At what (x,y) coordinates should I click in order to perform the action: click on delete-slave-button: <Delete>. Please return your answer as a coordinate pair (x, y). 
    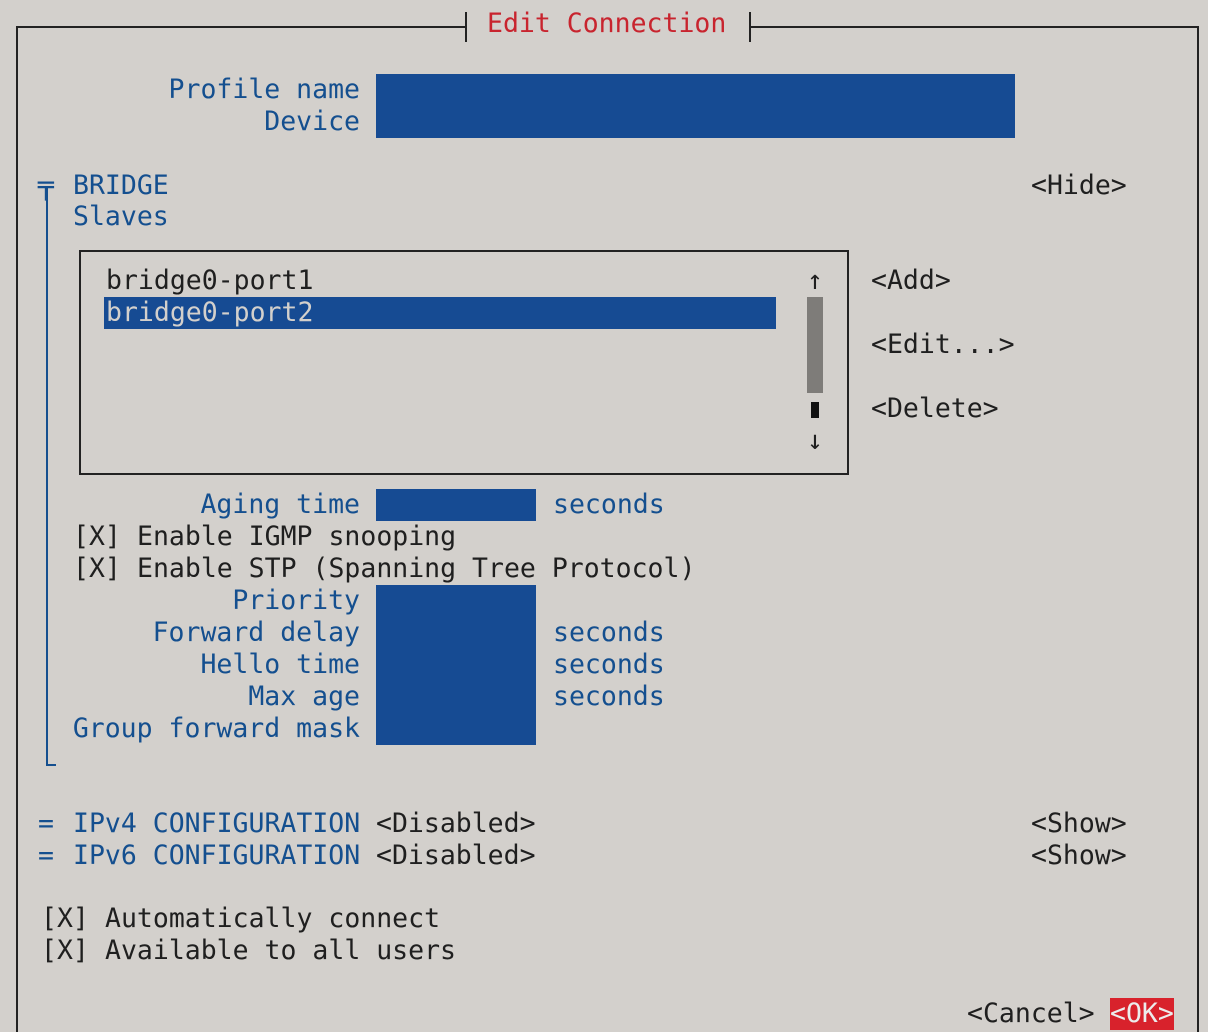
    Looking at the image, I should click on (935, 409).